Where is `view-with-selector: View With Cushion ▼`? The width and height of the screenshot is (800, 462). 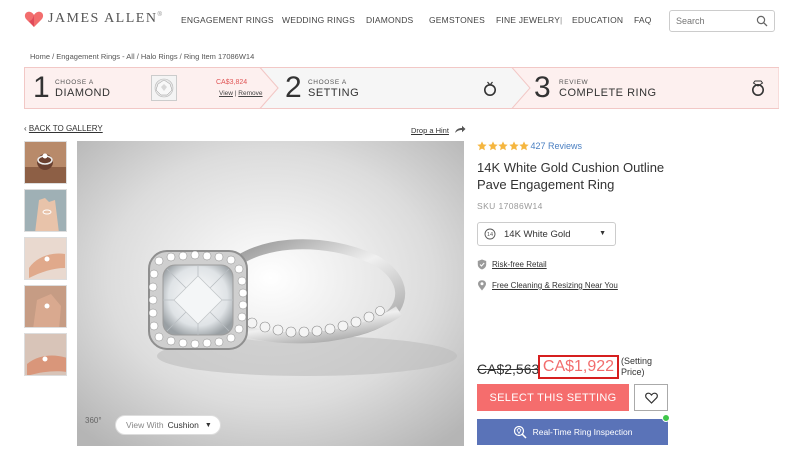
view-with-selector: View With Cushion ▼ is located at coordinates (168, 425).